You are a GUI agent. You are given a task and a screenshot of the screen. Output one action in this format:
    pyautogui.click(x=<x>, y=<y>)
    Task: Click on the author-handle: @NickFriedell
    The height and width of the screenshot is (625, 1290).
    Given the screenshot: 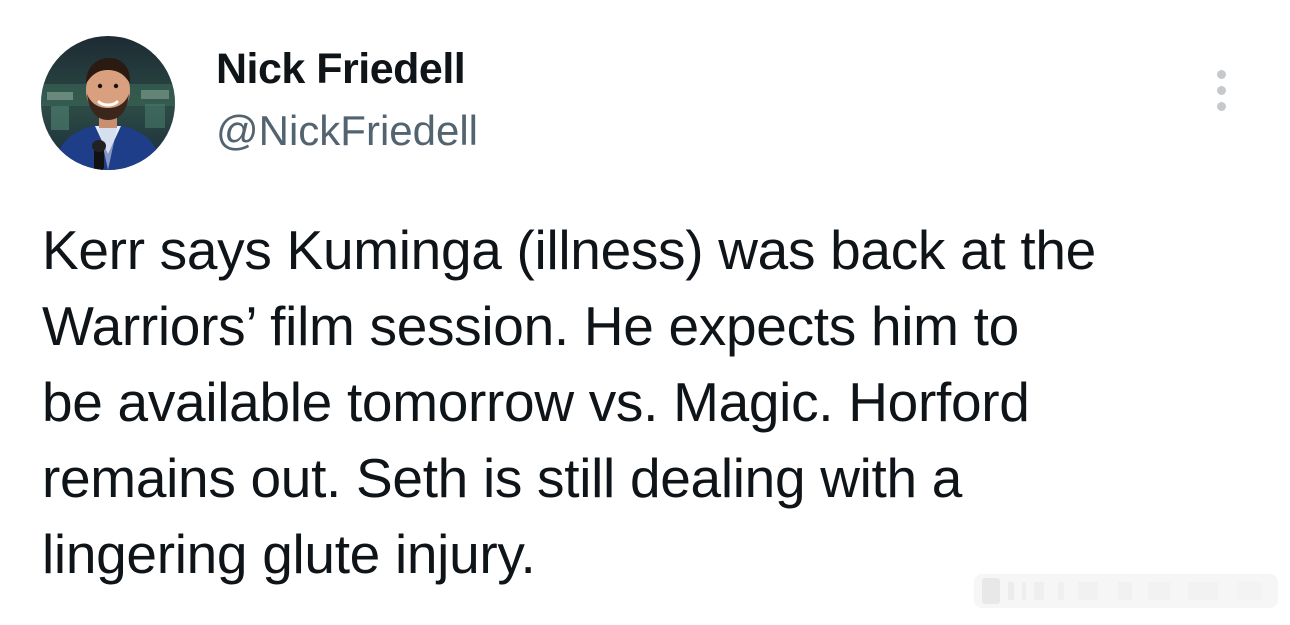 What is the action you would take?
    pyautogui.click(x=347, y=131)
    